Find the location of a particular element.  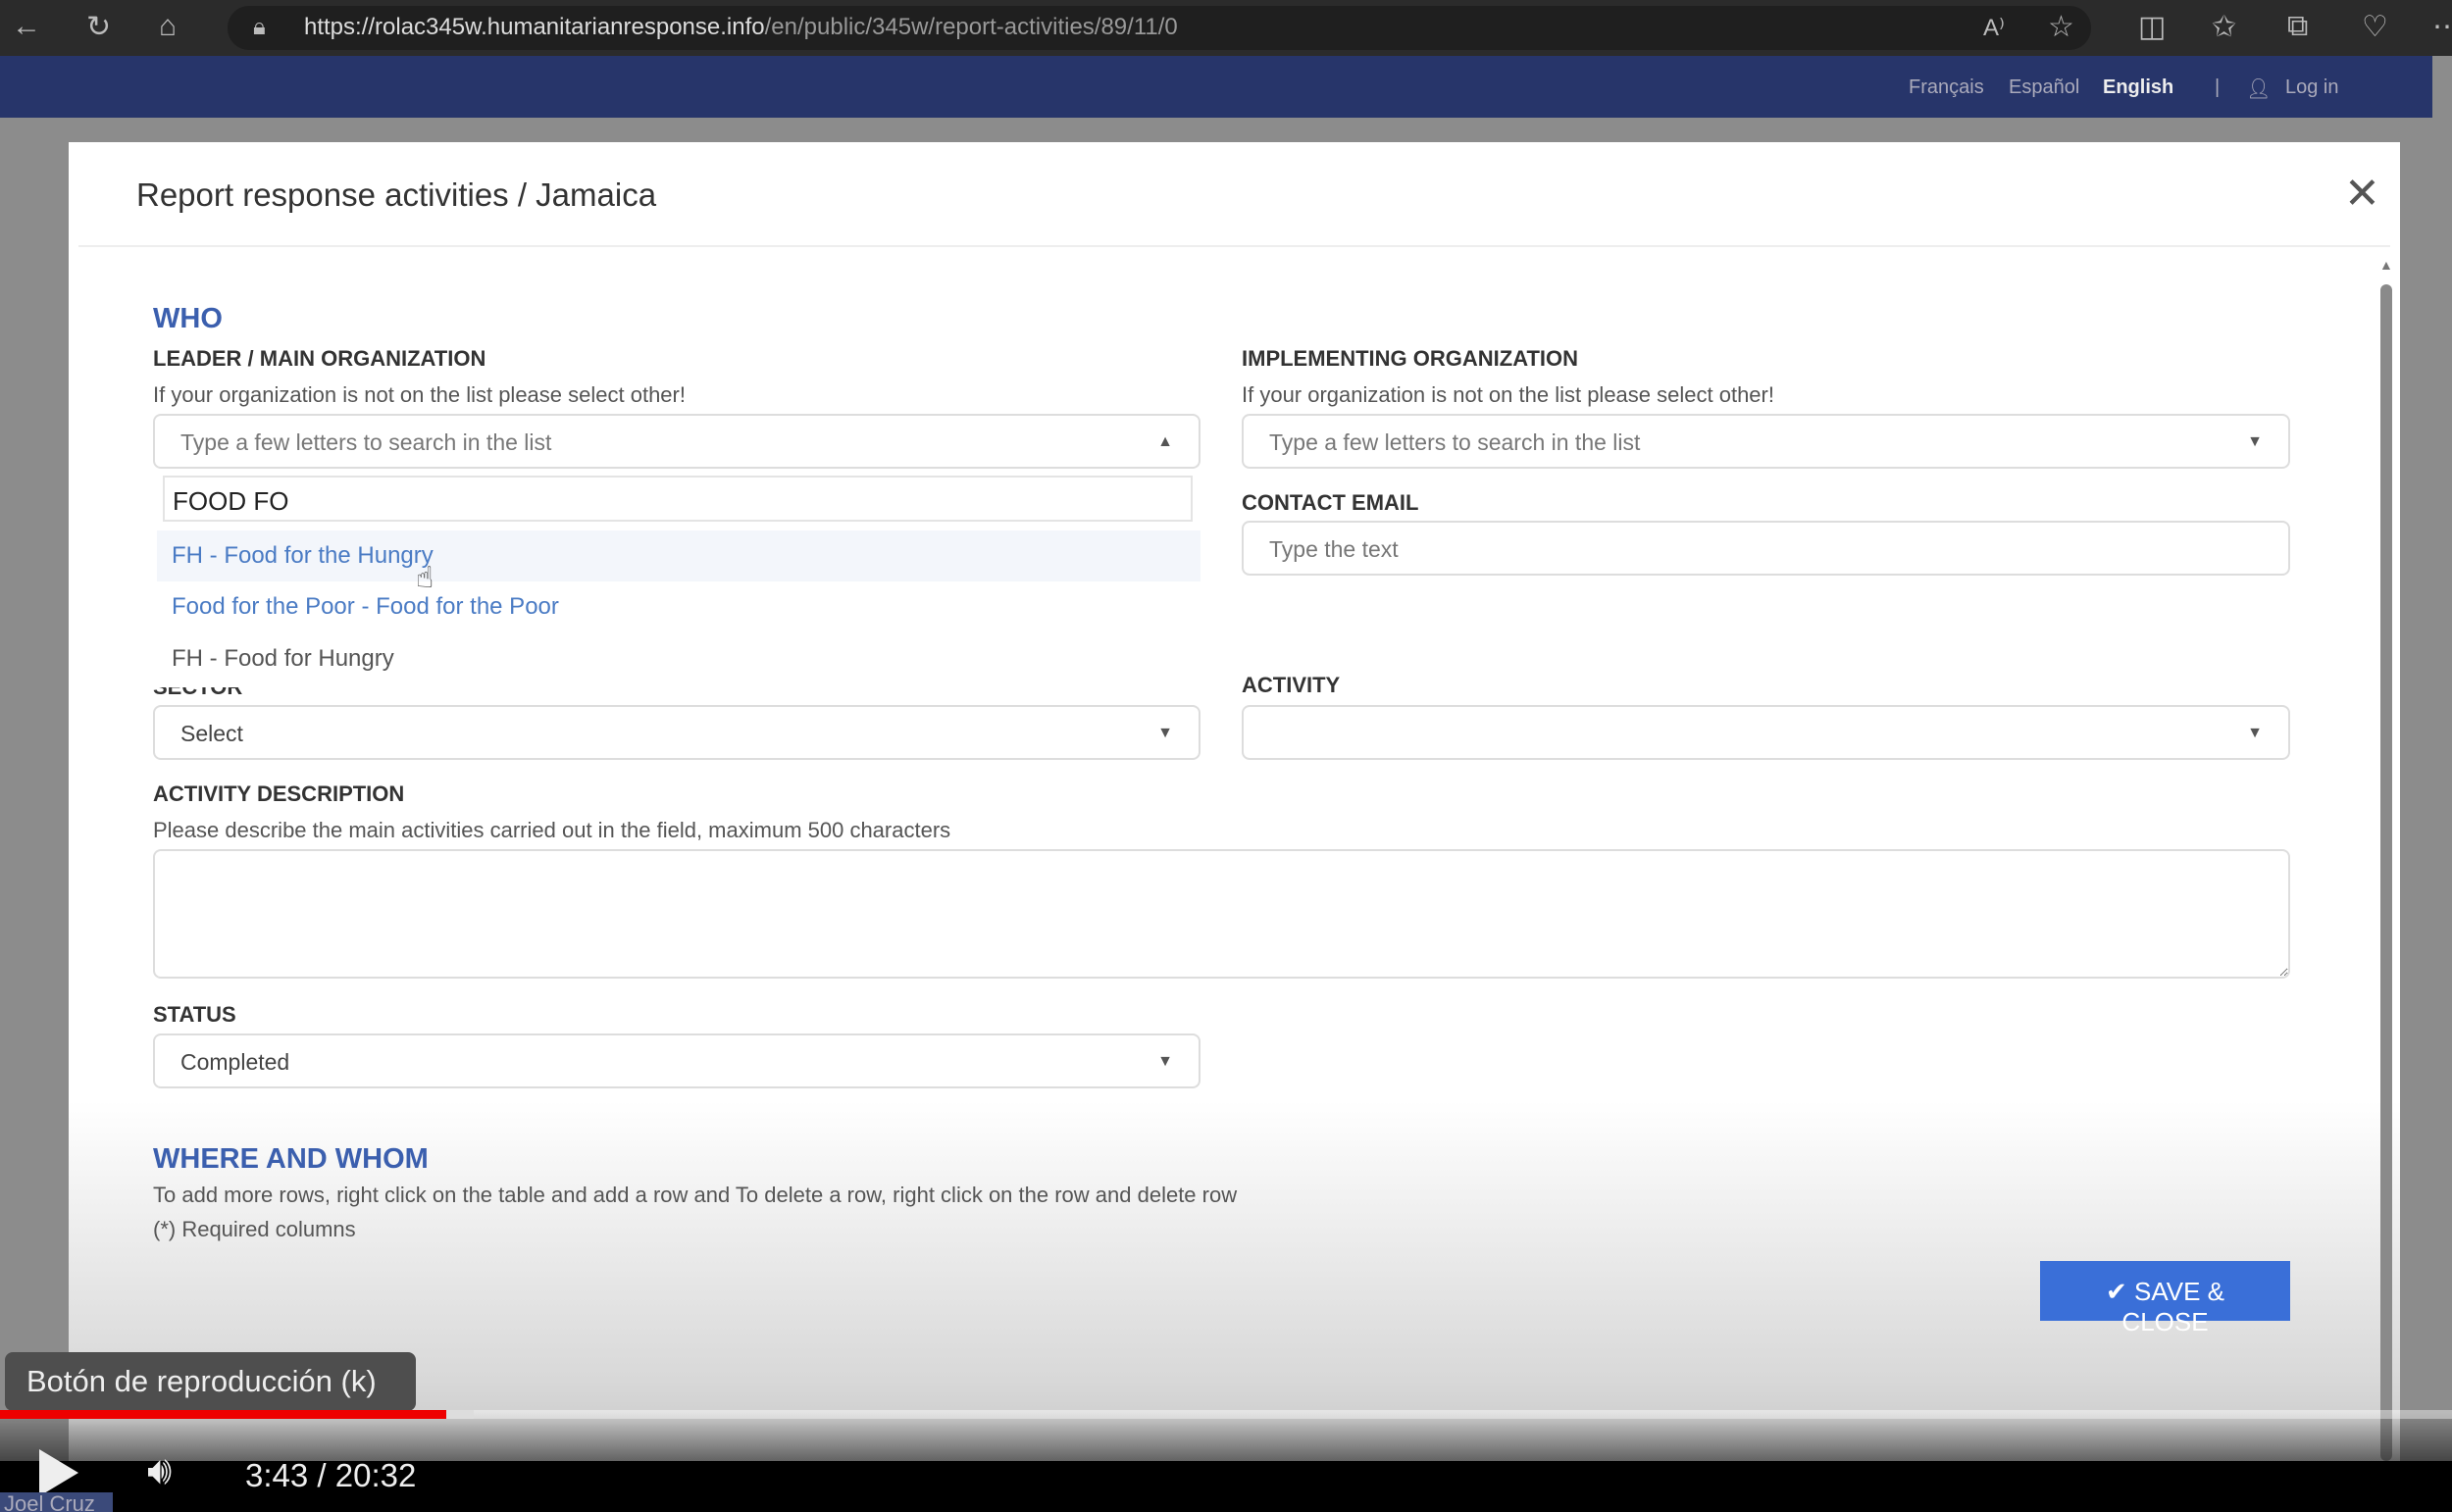

required-note: (*) Required columns is located at coordinates (254, 1229).